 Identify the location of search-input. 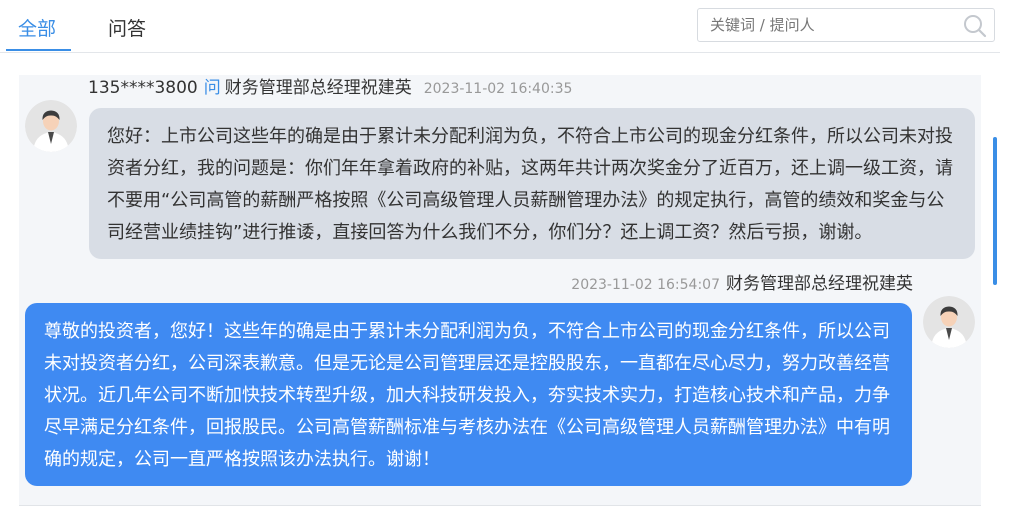
(835, 25).